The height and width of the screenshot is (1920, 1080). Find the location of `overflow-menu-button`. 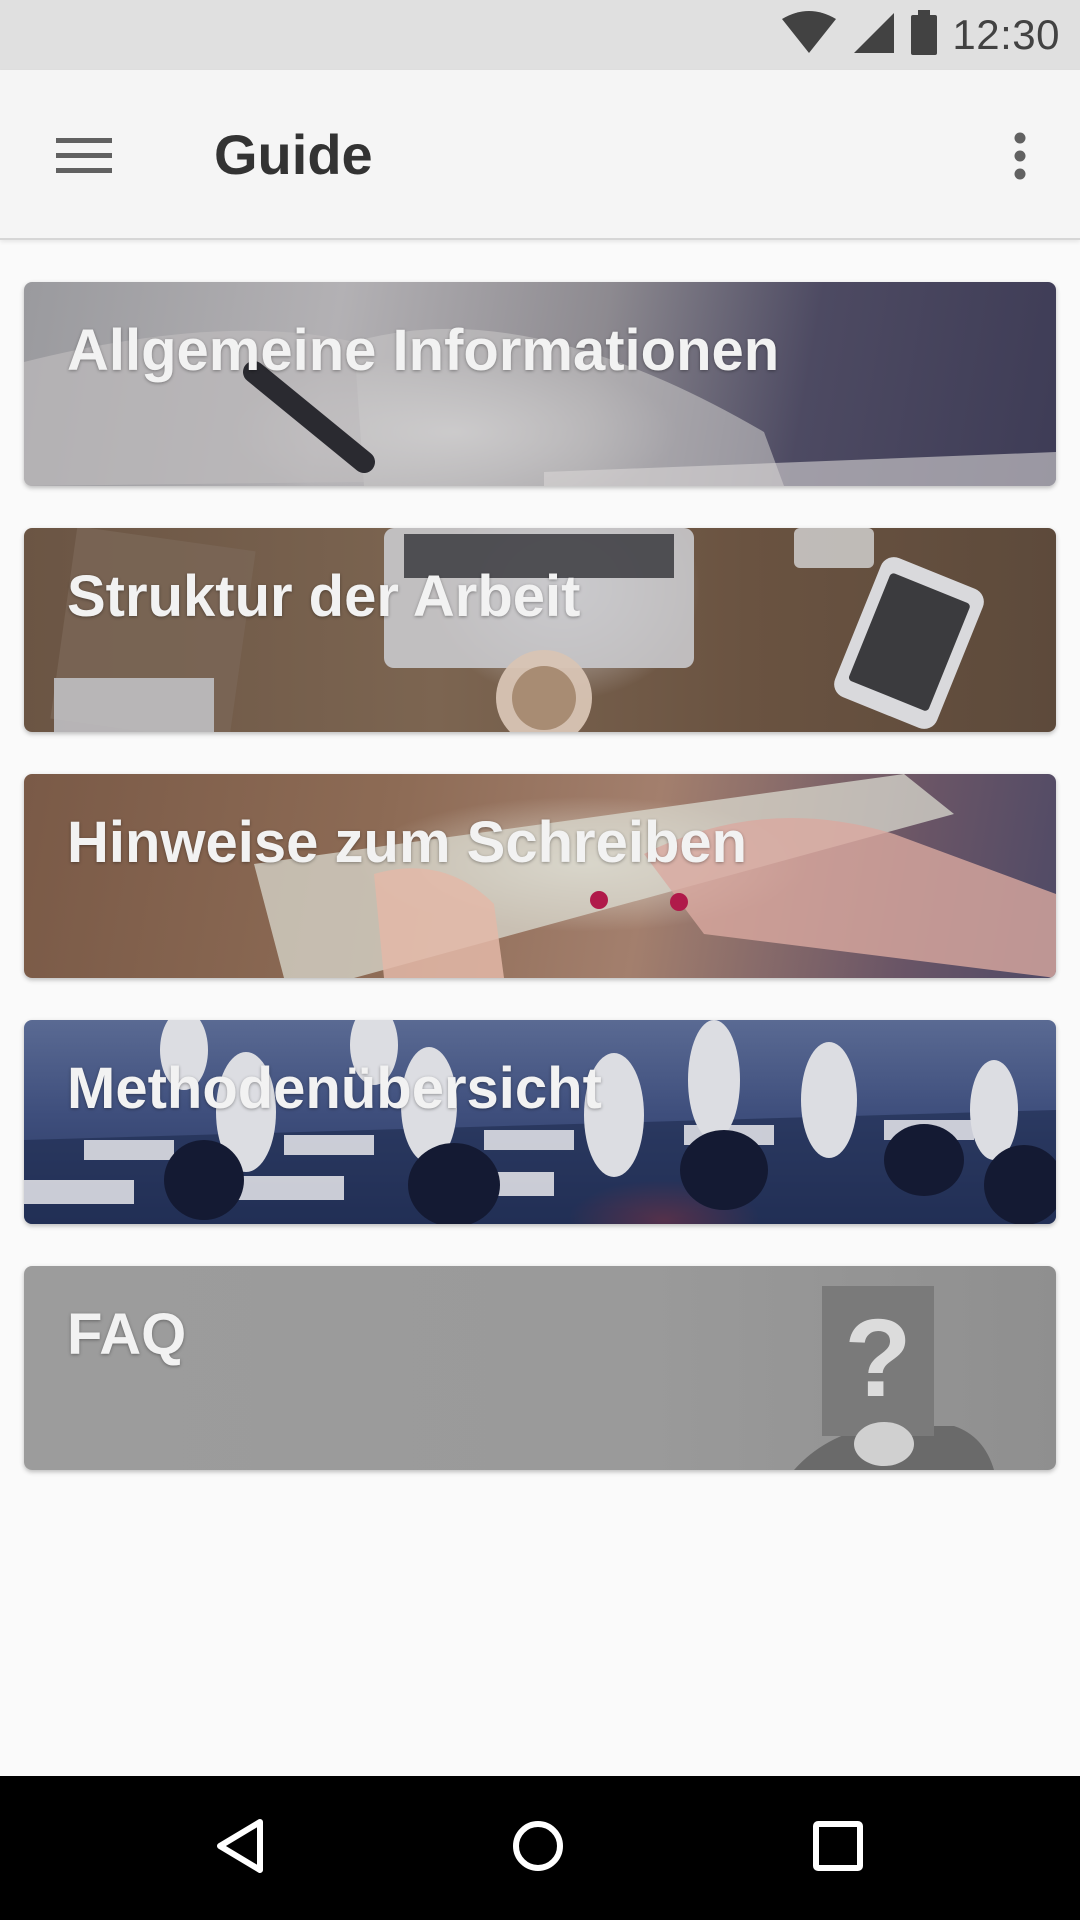

overflow-menu-button is located at coordinates (1020, 158).